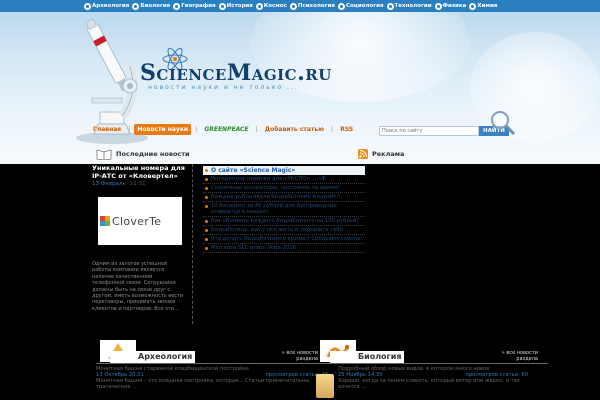 Image resolution: width=600 pixels, height=400 pixels. I want to click on latest-news-title: Последние новости, so click(153, 154).